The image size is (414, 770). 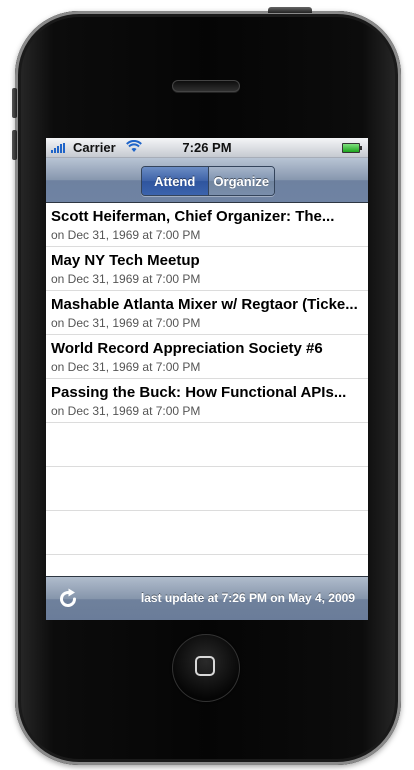 What do you see at coordinates (187, 348) in the screenshot?
I see `event-title: World Record Appreciation Society #6` at bounding box center [187, 348].